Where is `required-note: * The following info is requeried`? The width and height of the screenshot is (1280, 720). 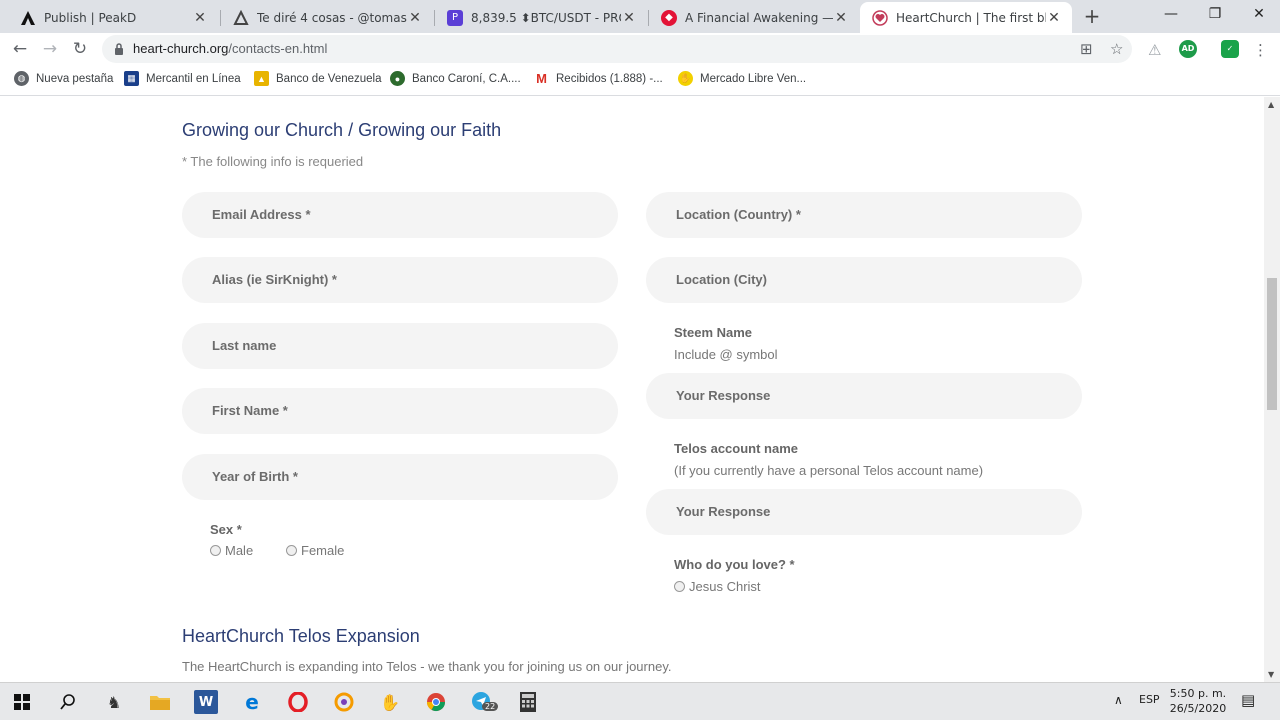 required-note: * The following info is requeried is located at coordinates (273, 161).